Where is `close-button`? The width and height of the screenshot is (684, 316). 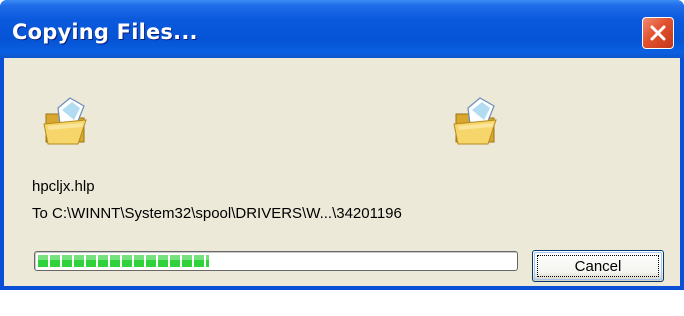 close-button is located at coordinates (658, 33).